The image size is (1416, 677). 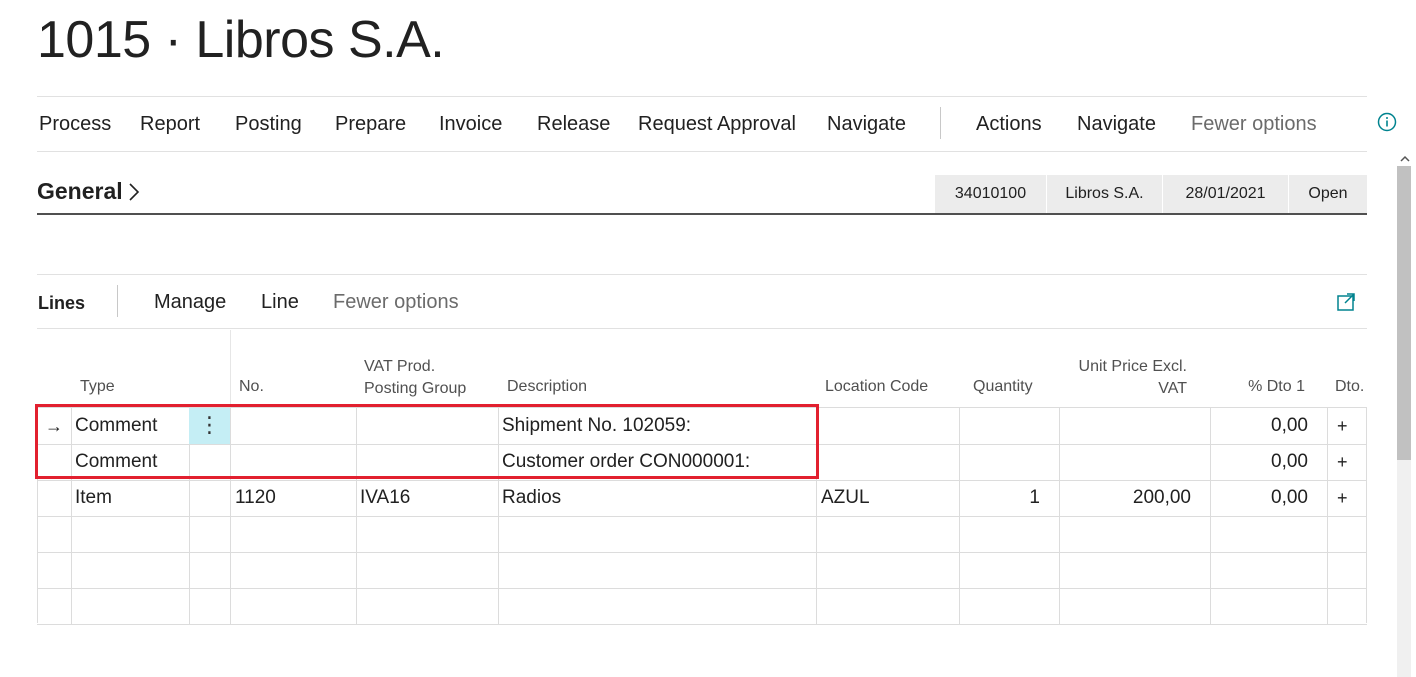 What do you see at coordinates (1123, 366) in the screenshot?
I see `column-header-unit-price-line1: Unit Price Excl.` at bounding box center [1123, 366].